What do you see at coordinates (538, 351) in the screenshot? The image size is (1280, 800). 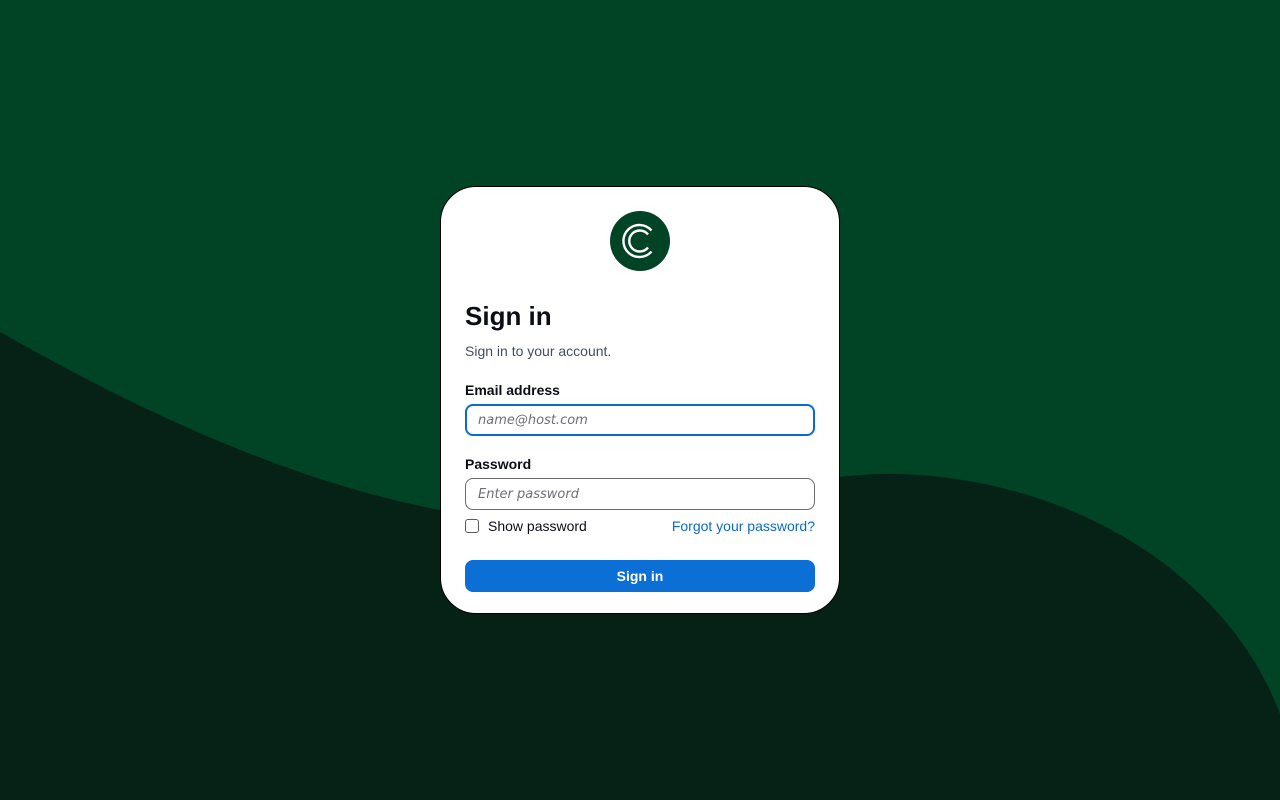 I see `page-subtitle: Sign in to your account.` at bounding box center [538, 351].